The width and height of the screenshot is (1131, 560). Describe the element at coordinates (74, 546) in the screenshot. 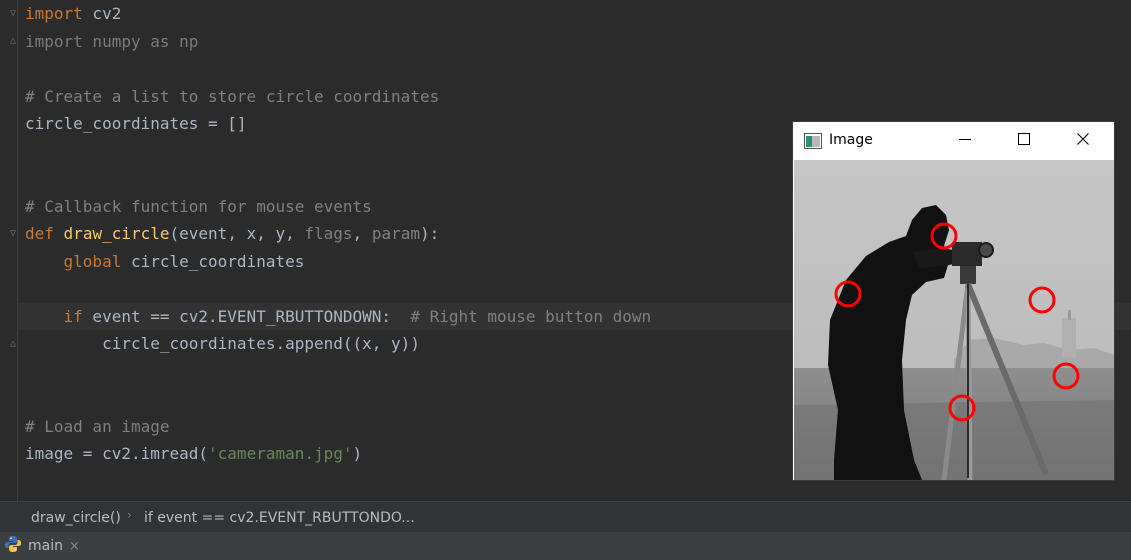

I see `close-icon: ×` at that location.